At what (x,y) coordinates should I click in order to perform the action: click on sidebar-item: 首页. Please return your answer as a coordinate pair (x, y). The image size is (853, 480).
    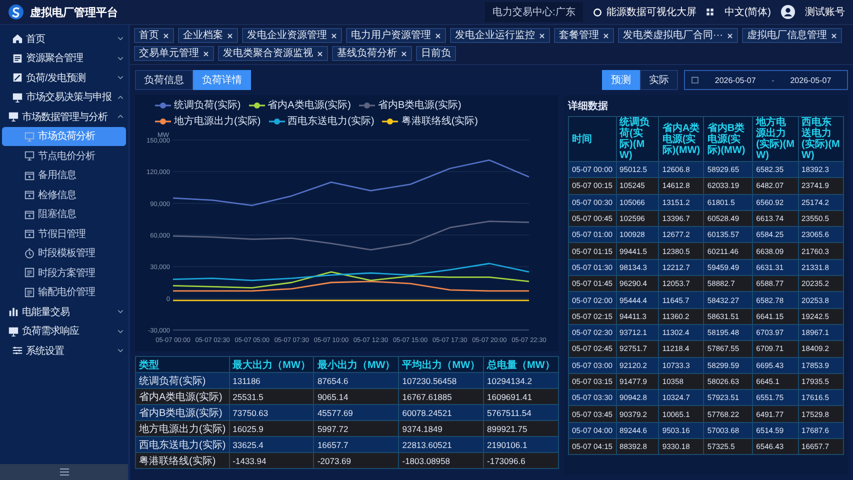
    Looking at the image, I should click on (64, 38).